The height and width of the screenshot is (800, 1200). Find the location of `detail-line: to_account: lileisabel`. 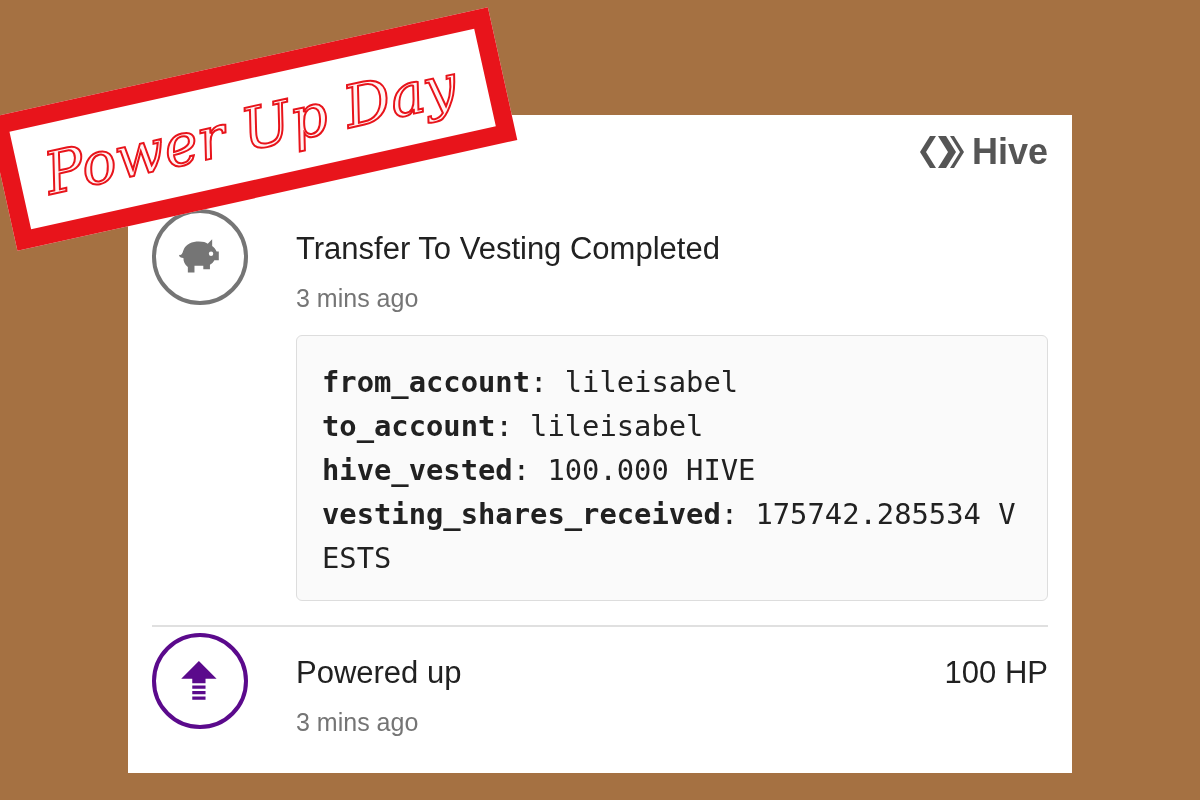

detail-line: to_account: lileisabel is located at coordinates (513, 426).